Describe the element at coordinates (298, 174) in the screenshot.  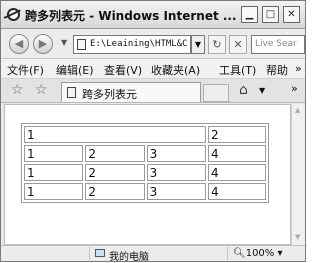
I see `vertical-scrollbar: ▲ ▼` at that location.